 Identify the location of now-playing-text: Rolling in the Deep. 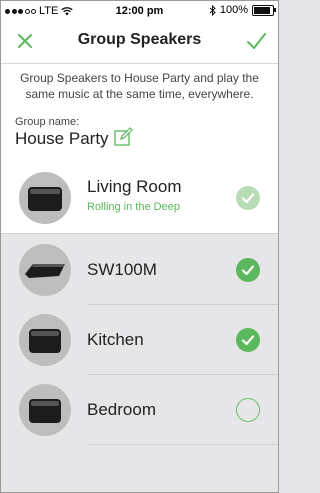
(133, 207).